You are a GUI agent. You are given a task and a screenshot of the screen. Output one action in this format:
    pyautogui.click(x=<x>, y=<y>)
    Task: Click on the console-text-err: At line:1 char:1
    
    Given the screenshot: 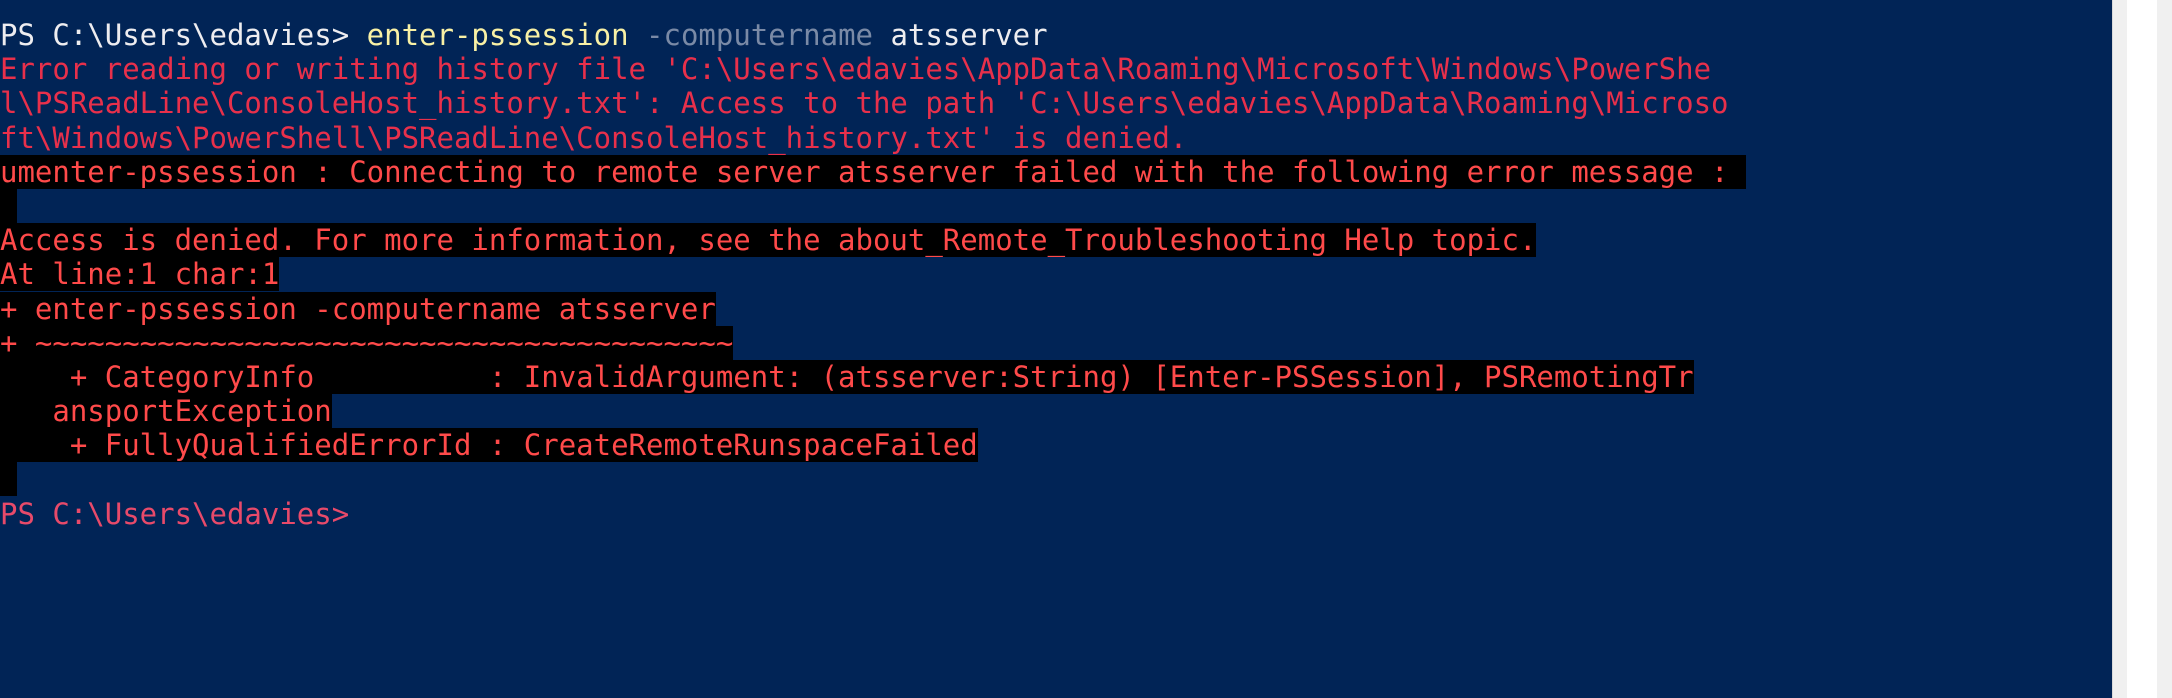 What is the action you would take?
    pyautogui.click(x=140, y=274)
    